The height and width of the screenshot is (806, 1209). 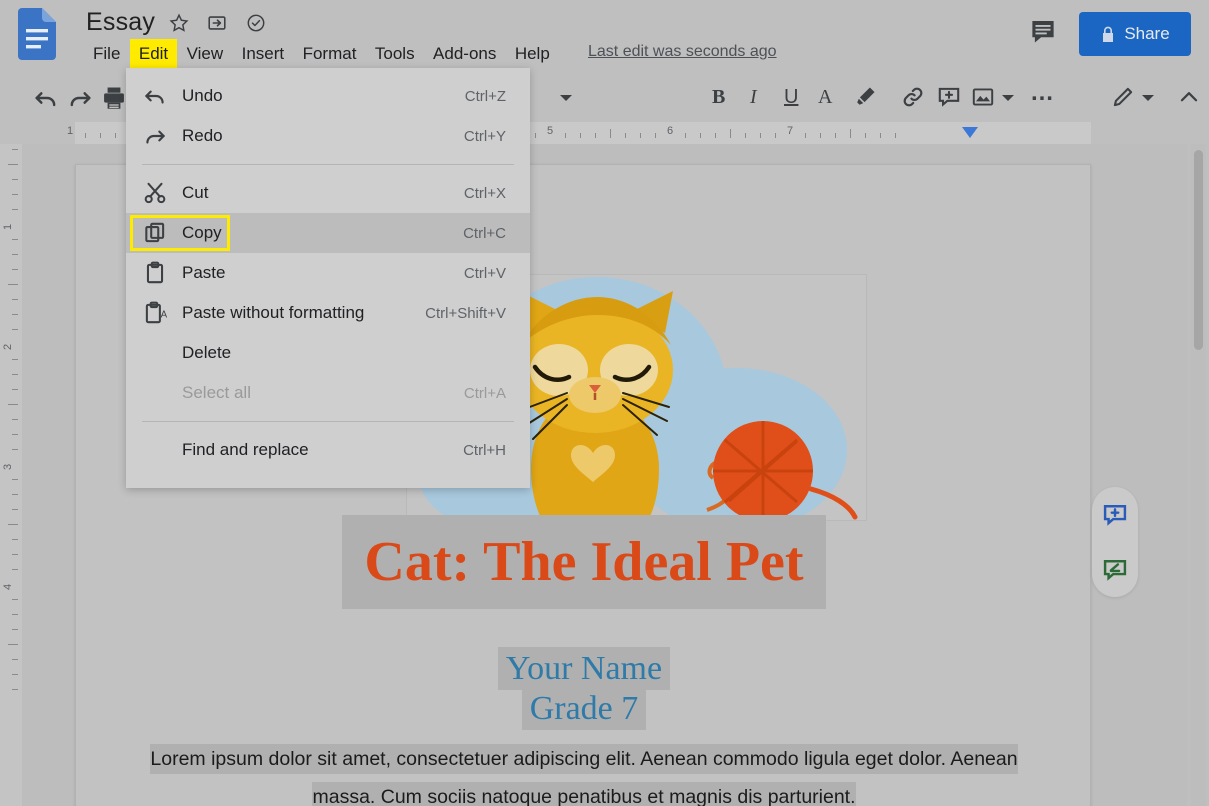 What do you see at coordinates (328, 450) in the screenshot?
I see `menu-item-find-and-replace: Find and replace Ctrl+H` at bounding box center [328, 450].